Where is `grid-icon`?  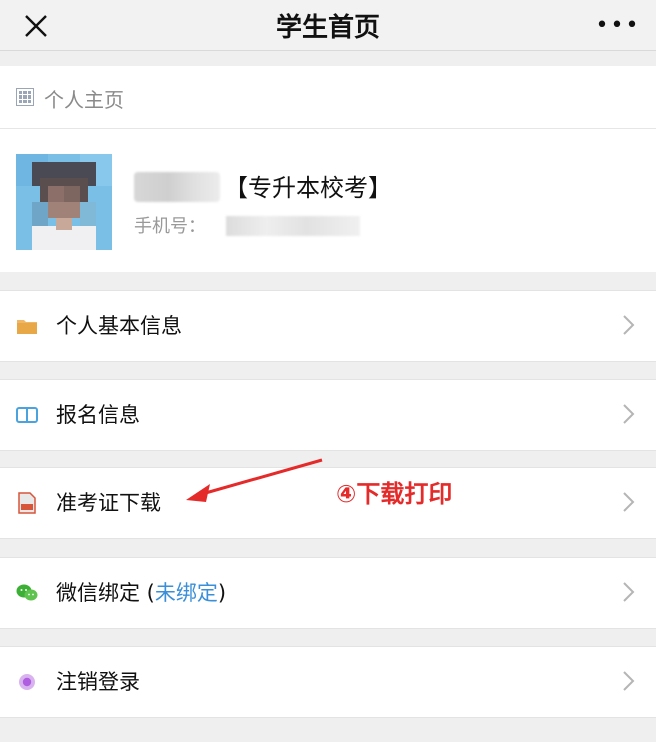 grid-icon is located at coordinates (25, 97).